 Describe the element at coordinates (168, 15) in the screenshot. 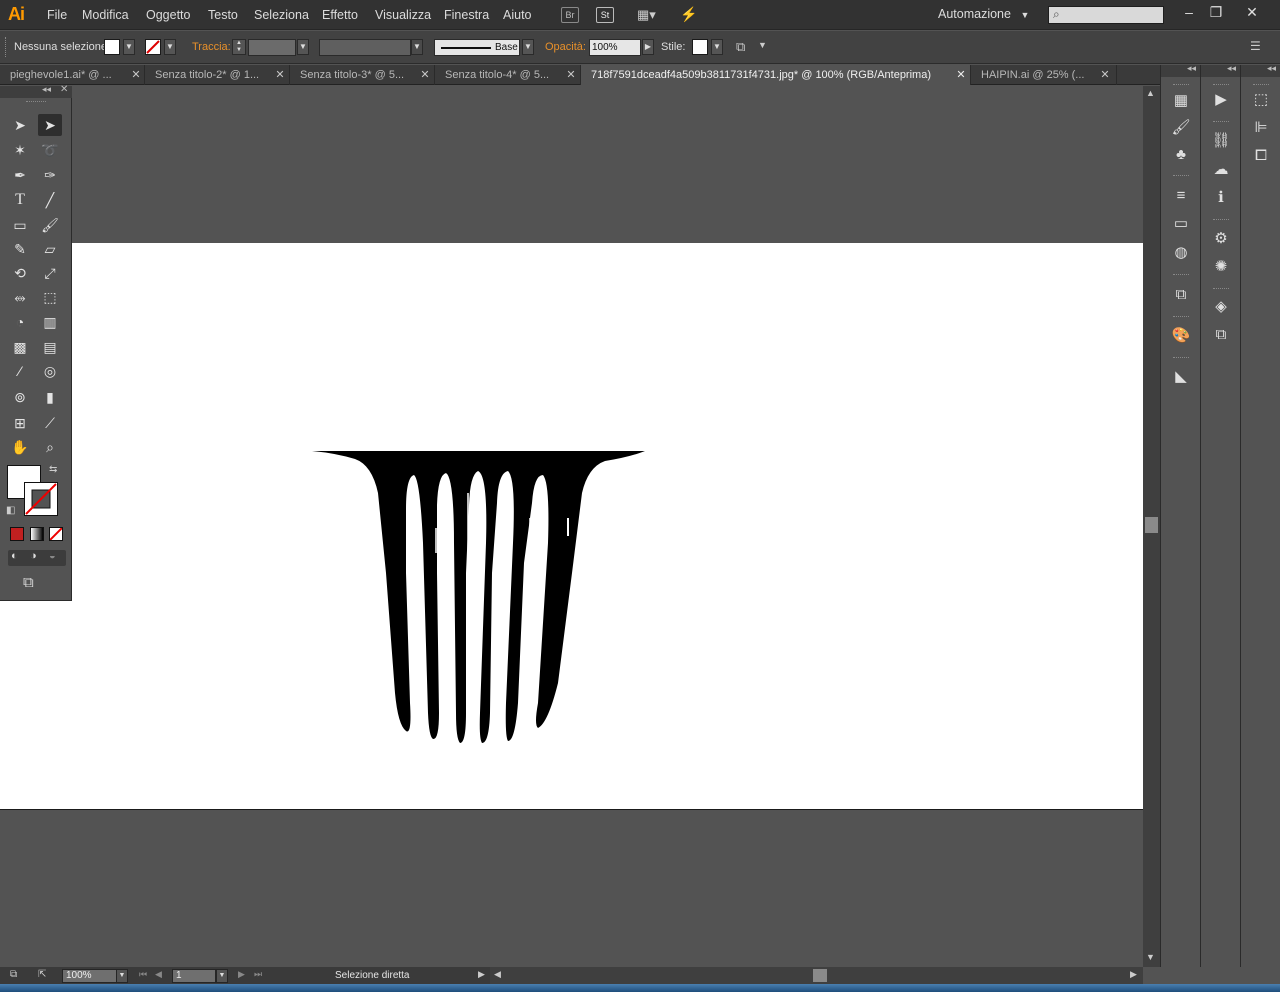

I see `menu-oggetto: Oggetto` at that location.